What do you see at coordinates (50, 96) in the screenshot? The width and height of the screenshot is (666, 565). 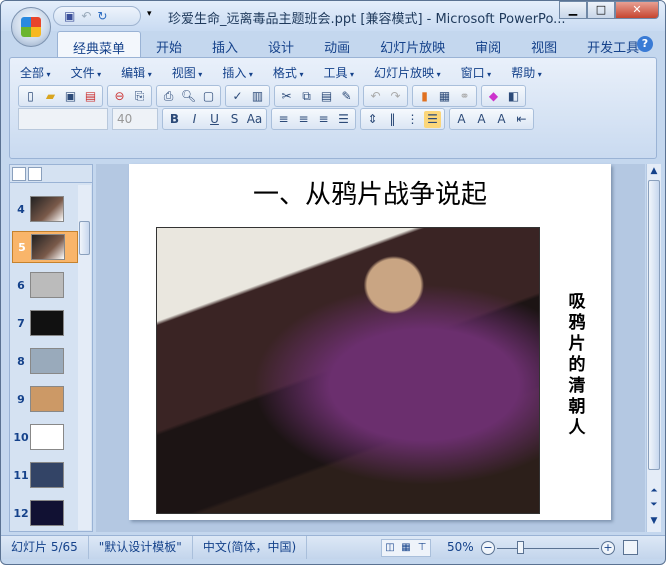 I see `open-icon: ▰` at bounding box center [50, 96].